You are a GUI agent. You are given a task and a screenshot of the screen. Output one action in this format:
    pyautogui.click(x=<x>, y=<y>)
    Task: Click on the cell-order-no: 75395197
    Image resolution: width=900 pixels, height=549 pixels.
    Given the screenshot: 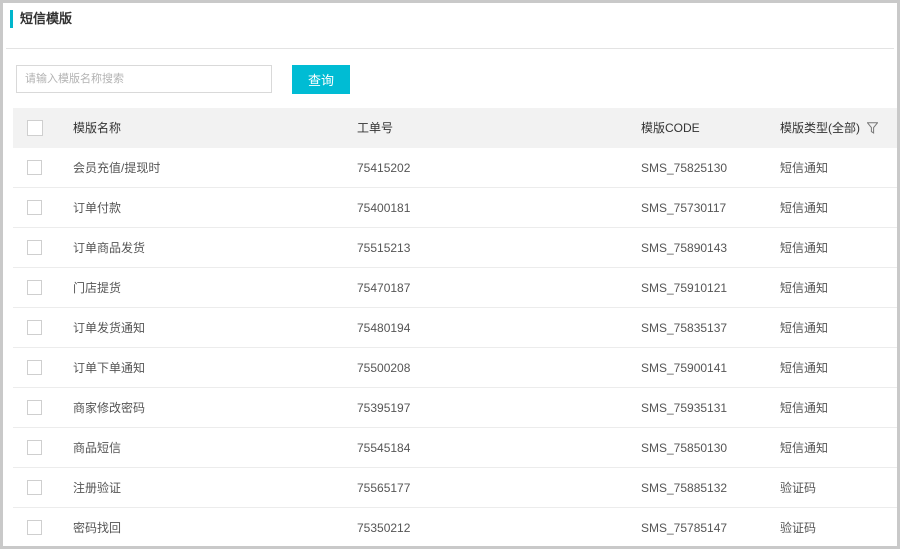 What is the action you would take?
    pyautogui.click(x=384, y=408)
    